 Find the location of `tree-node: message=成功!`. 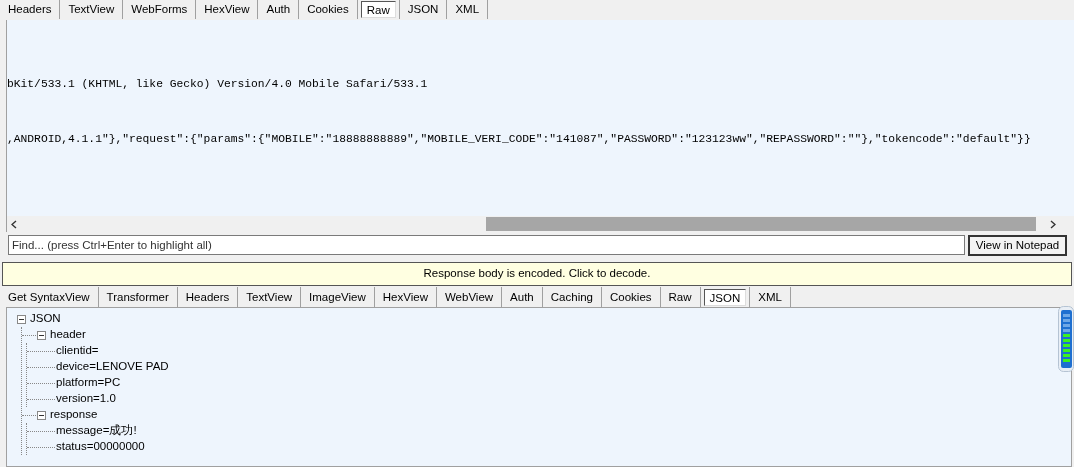

tree-node: message=成功! is located at coordinates (96, 431).